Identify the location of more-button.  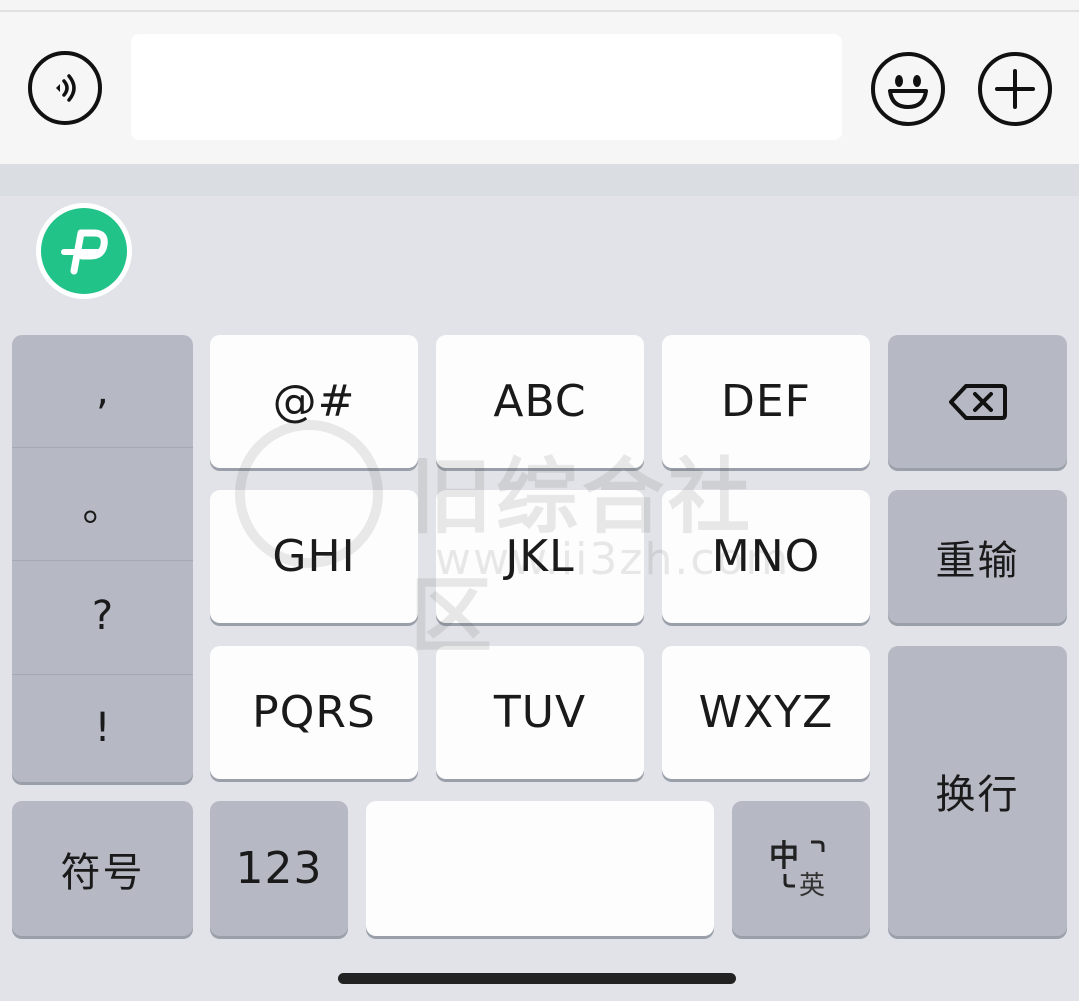
(1015, 89).